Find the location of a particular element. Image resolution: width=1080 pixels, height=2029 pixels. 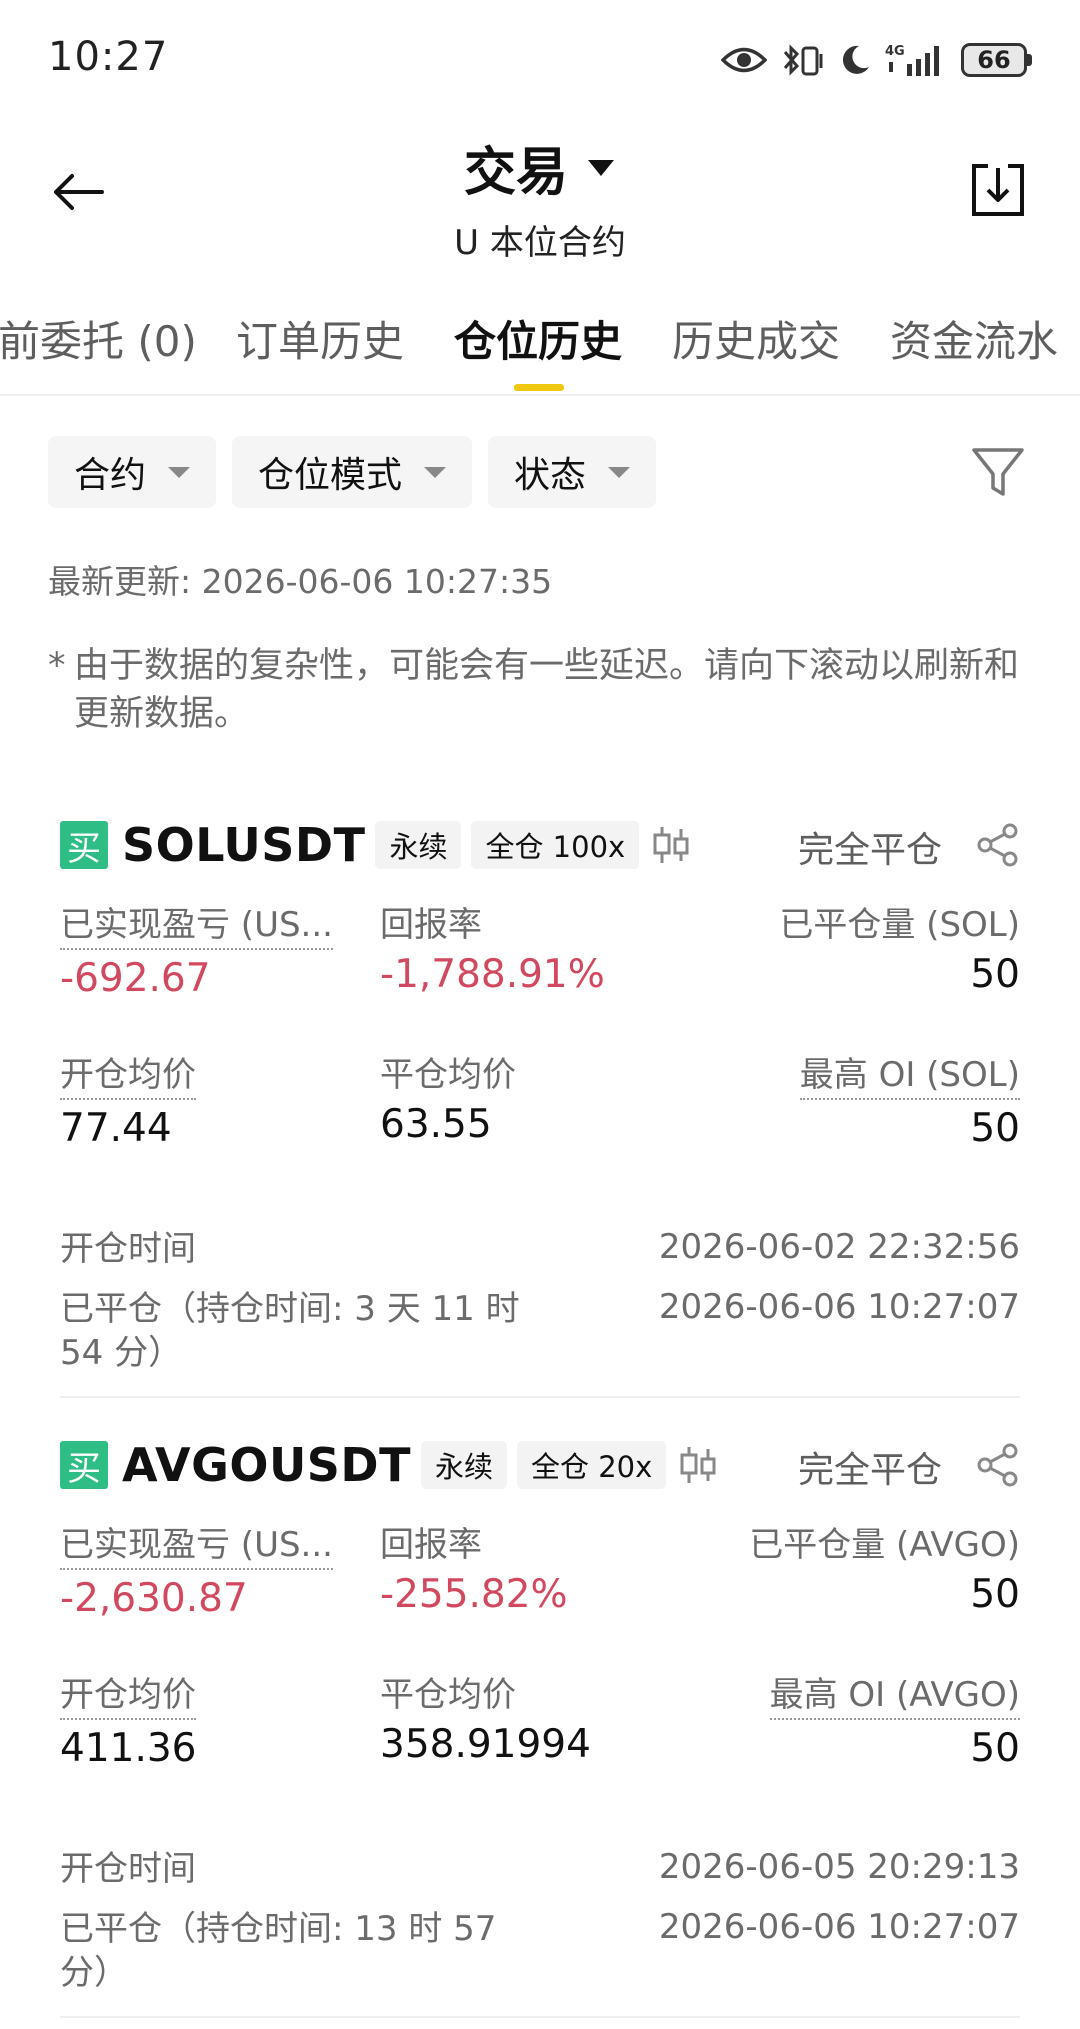

status-filter-label: 状态 is located at coordinates (550, 475).